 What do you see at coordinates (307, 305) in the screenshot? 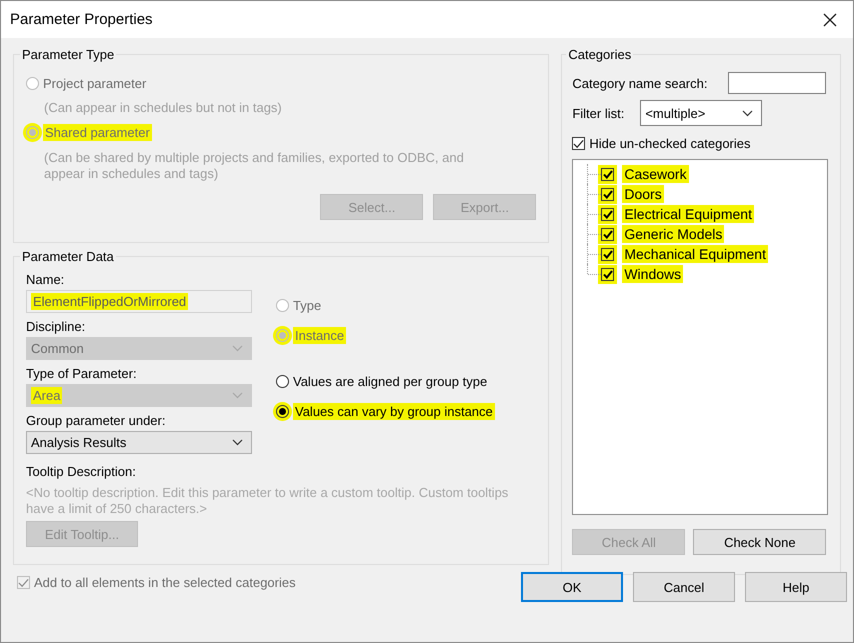
I see `radio-label: Type` at bounding box center [307, 305].